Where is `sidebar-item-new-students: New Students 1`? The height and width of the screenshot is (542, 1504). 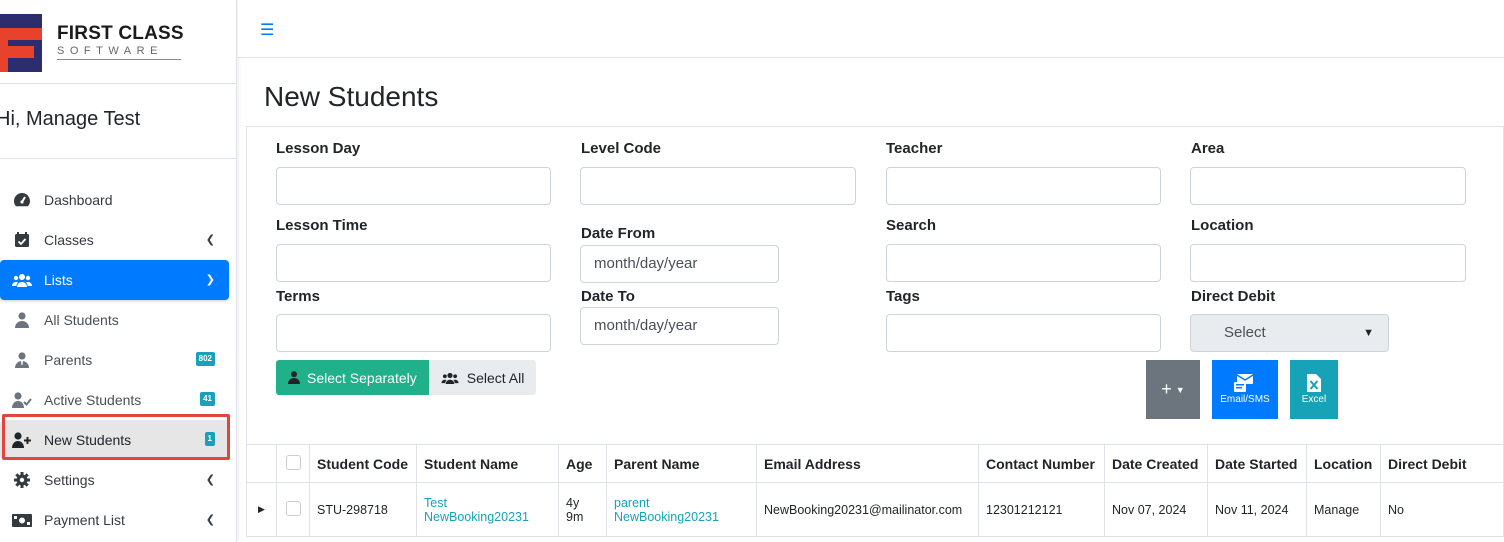 sidebar-item-new-students: New Students 1 is located at coordinates (114, 440).